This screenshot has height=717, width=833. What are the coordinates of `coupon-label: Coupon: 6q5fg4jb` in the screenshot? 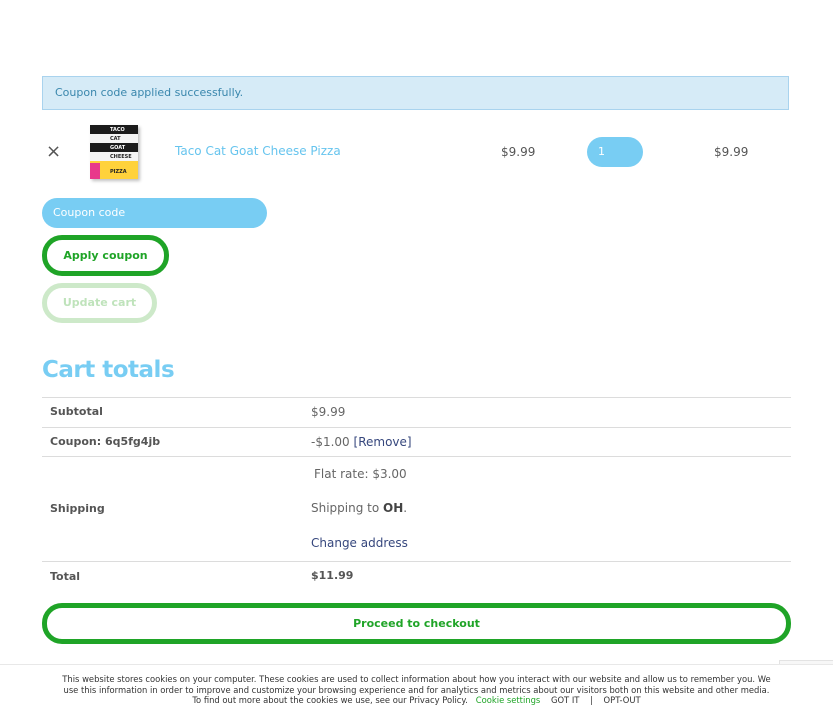 It's located at (105, 441).